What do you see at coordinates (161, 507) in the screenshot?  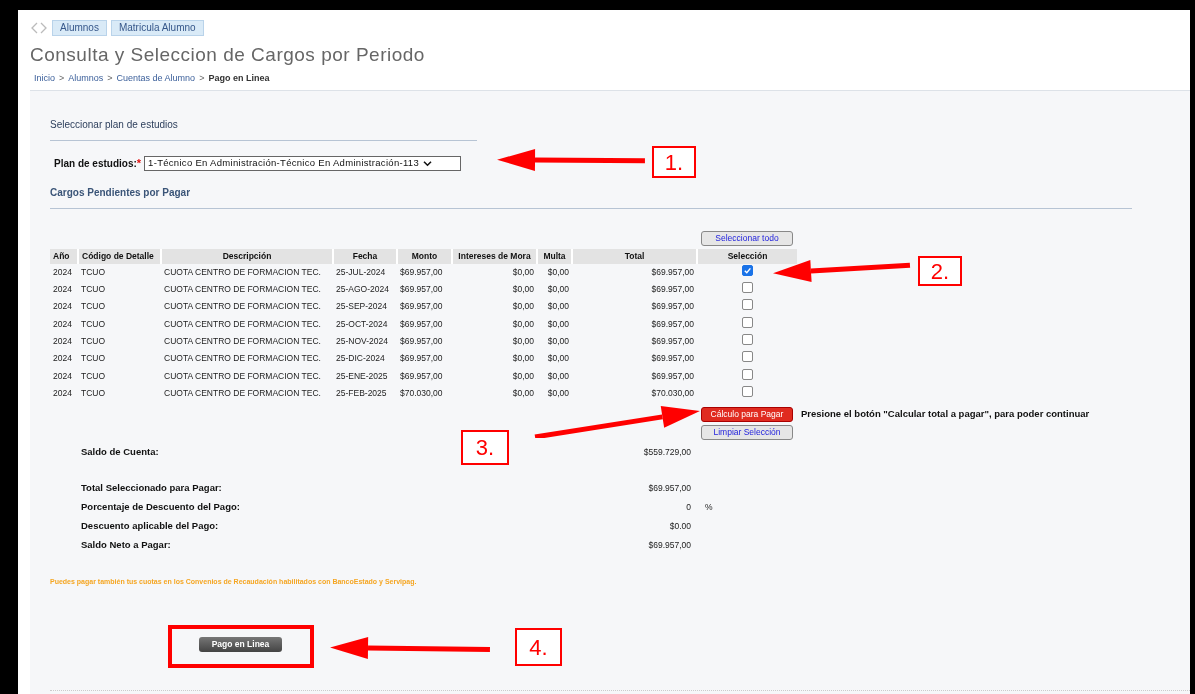 I see `summary-label: Porcentaje de Descuento del Pago:` at bounding box center [161, 507].